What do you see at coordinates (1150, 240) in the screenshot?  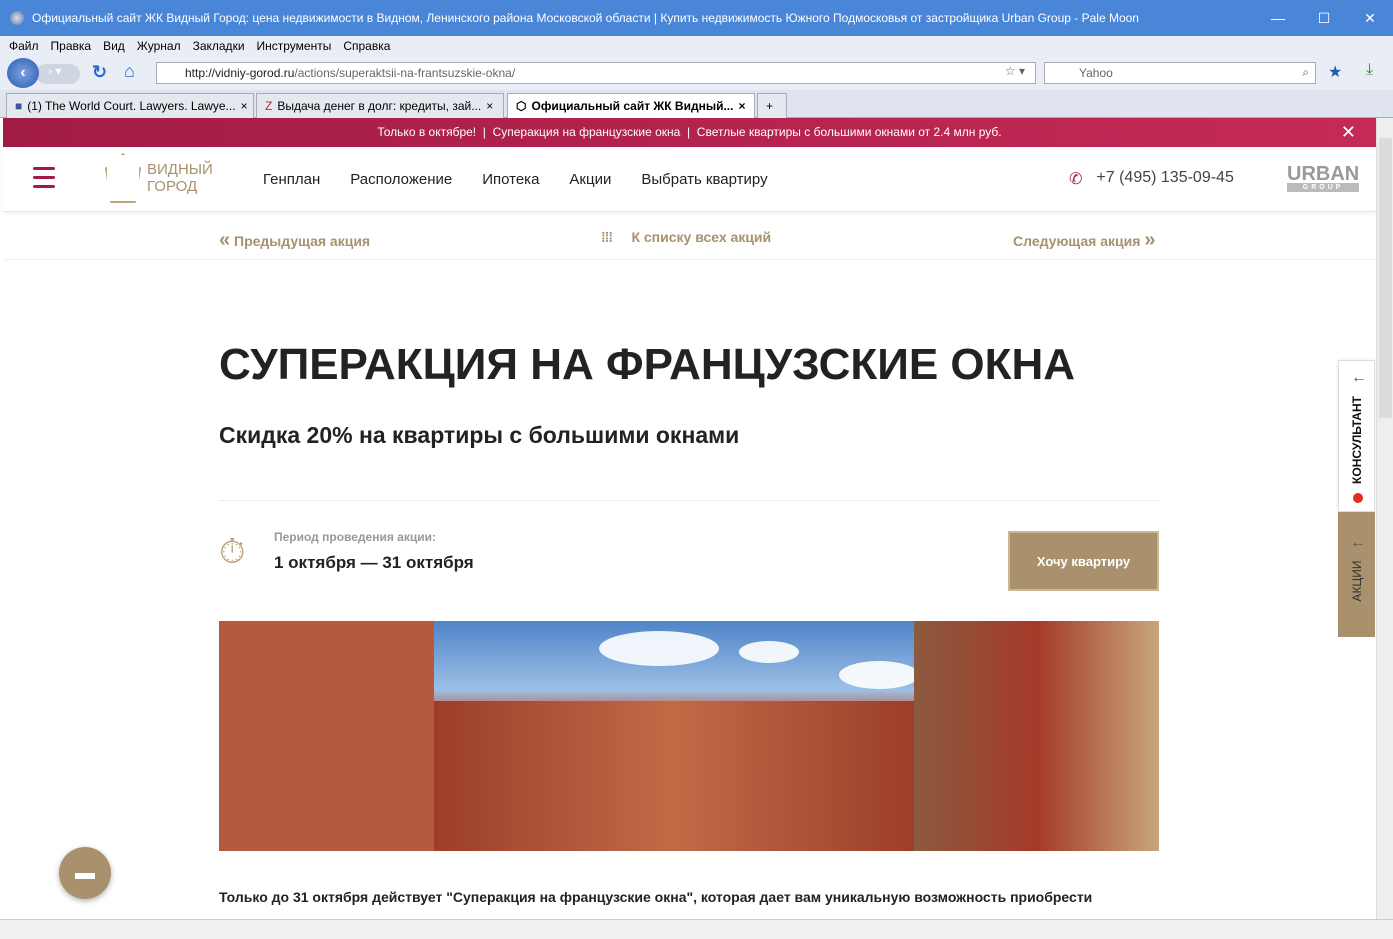 I see `double-chevron-right-icon: »` at bounding box center [1150, 240].